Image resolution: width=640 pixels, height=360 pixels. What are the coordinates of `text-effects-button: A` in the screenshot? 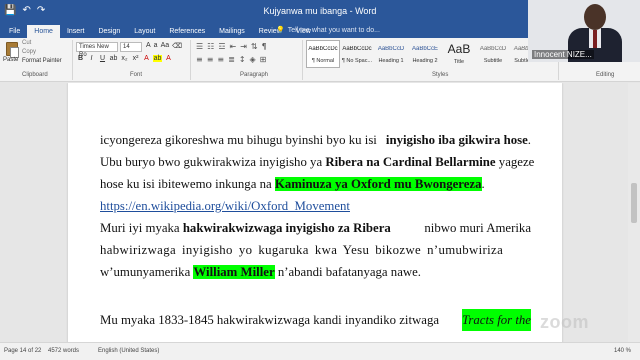 It's located at (146, 58).